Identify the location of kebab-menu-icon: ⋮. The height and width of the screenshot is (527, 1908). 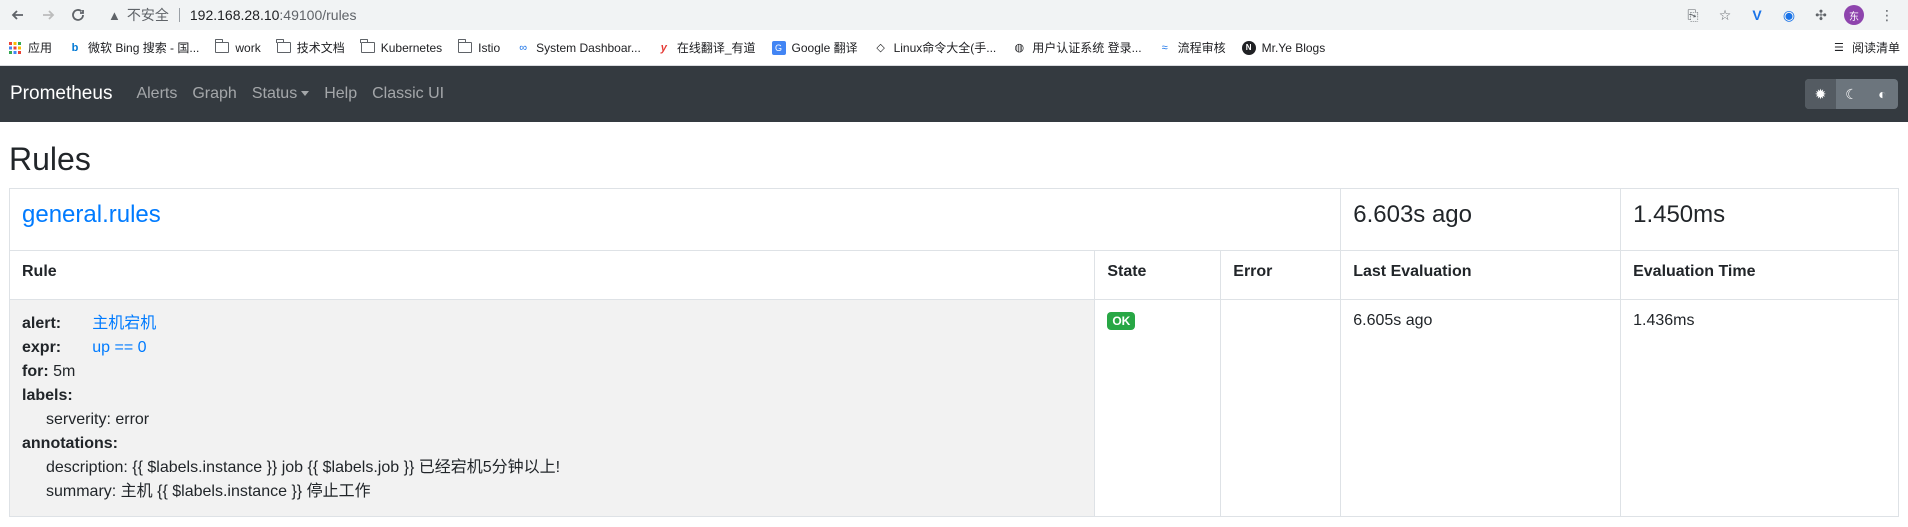
(1887, 15).